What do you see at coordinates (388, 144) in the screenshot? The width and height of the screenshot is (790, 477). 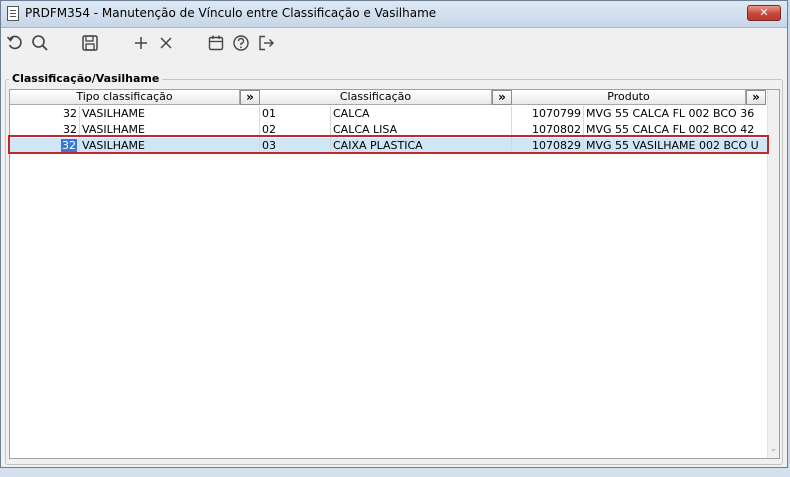 I see `selection-highlight-outline` at bounding box center [388, 144].